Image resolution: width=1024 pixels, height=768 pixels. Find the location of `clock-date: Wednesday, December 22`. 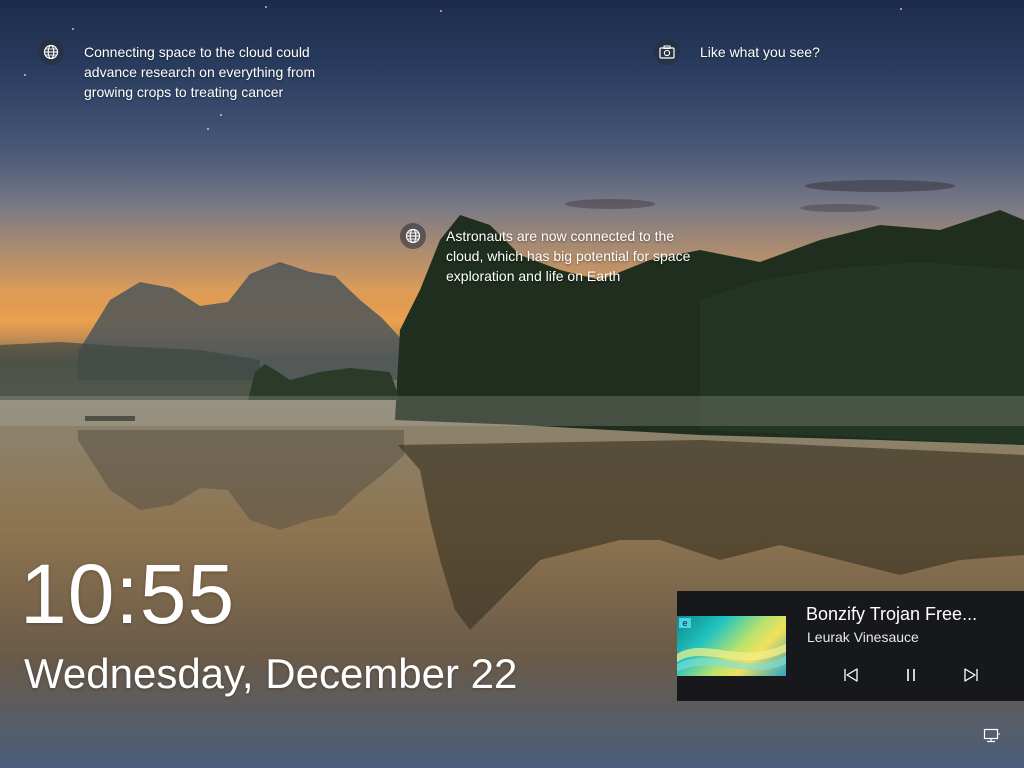

clock-date: Wednesday, December 22 is located at coordinates (271, 673).